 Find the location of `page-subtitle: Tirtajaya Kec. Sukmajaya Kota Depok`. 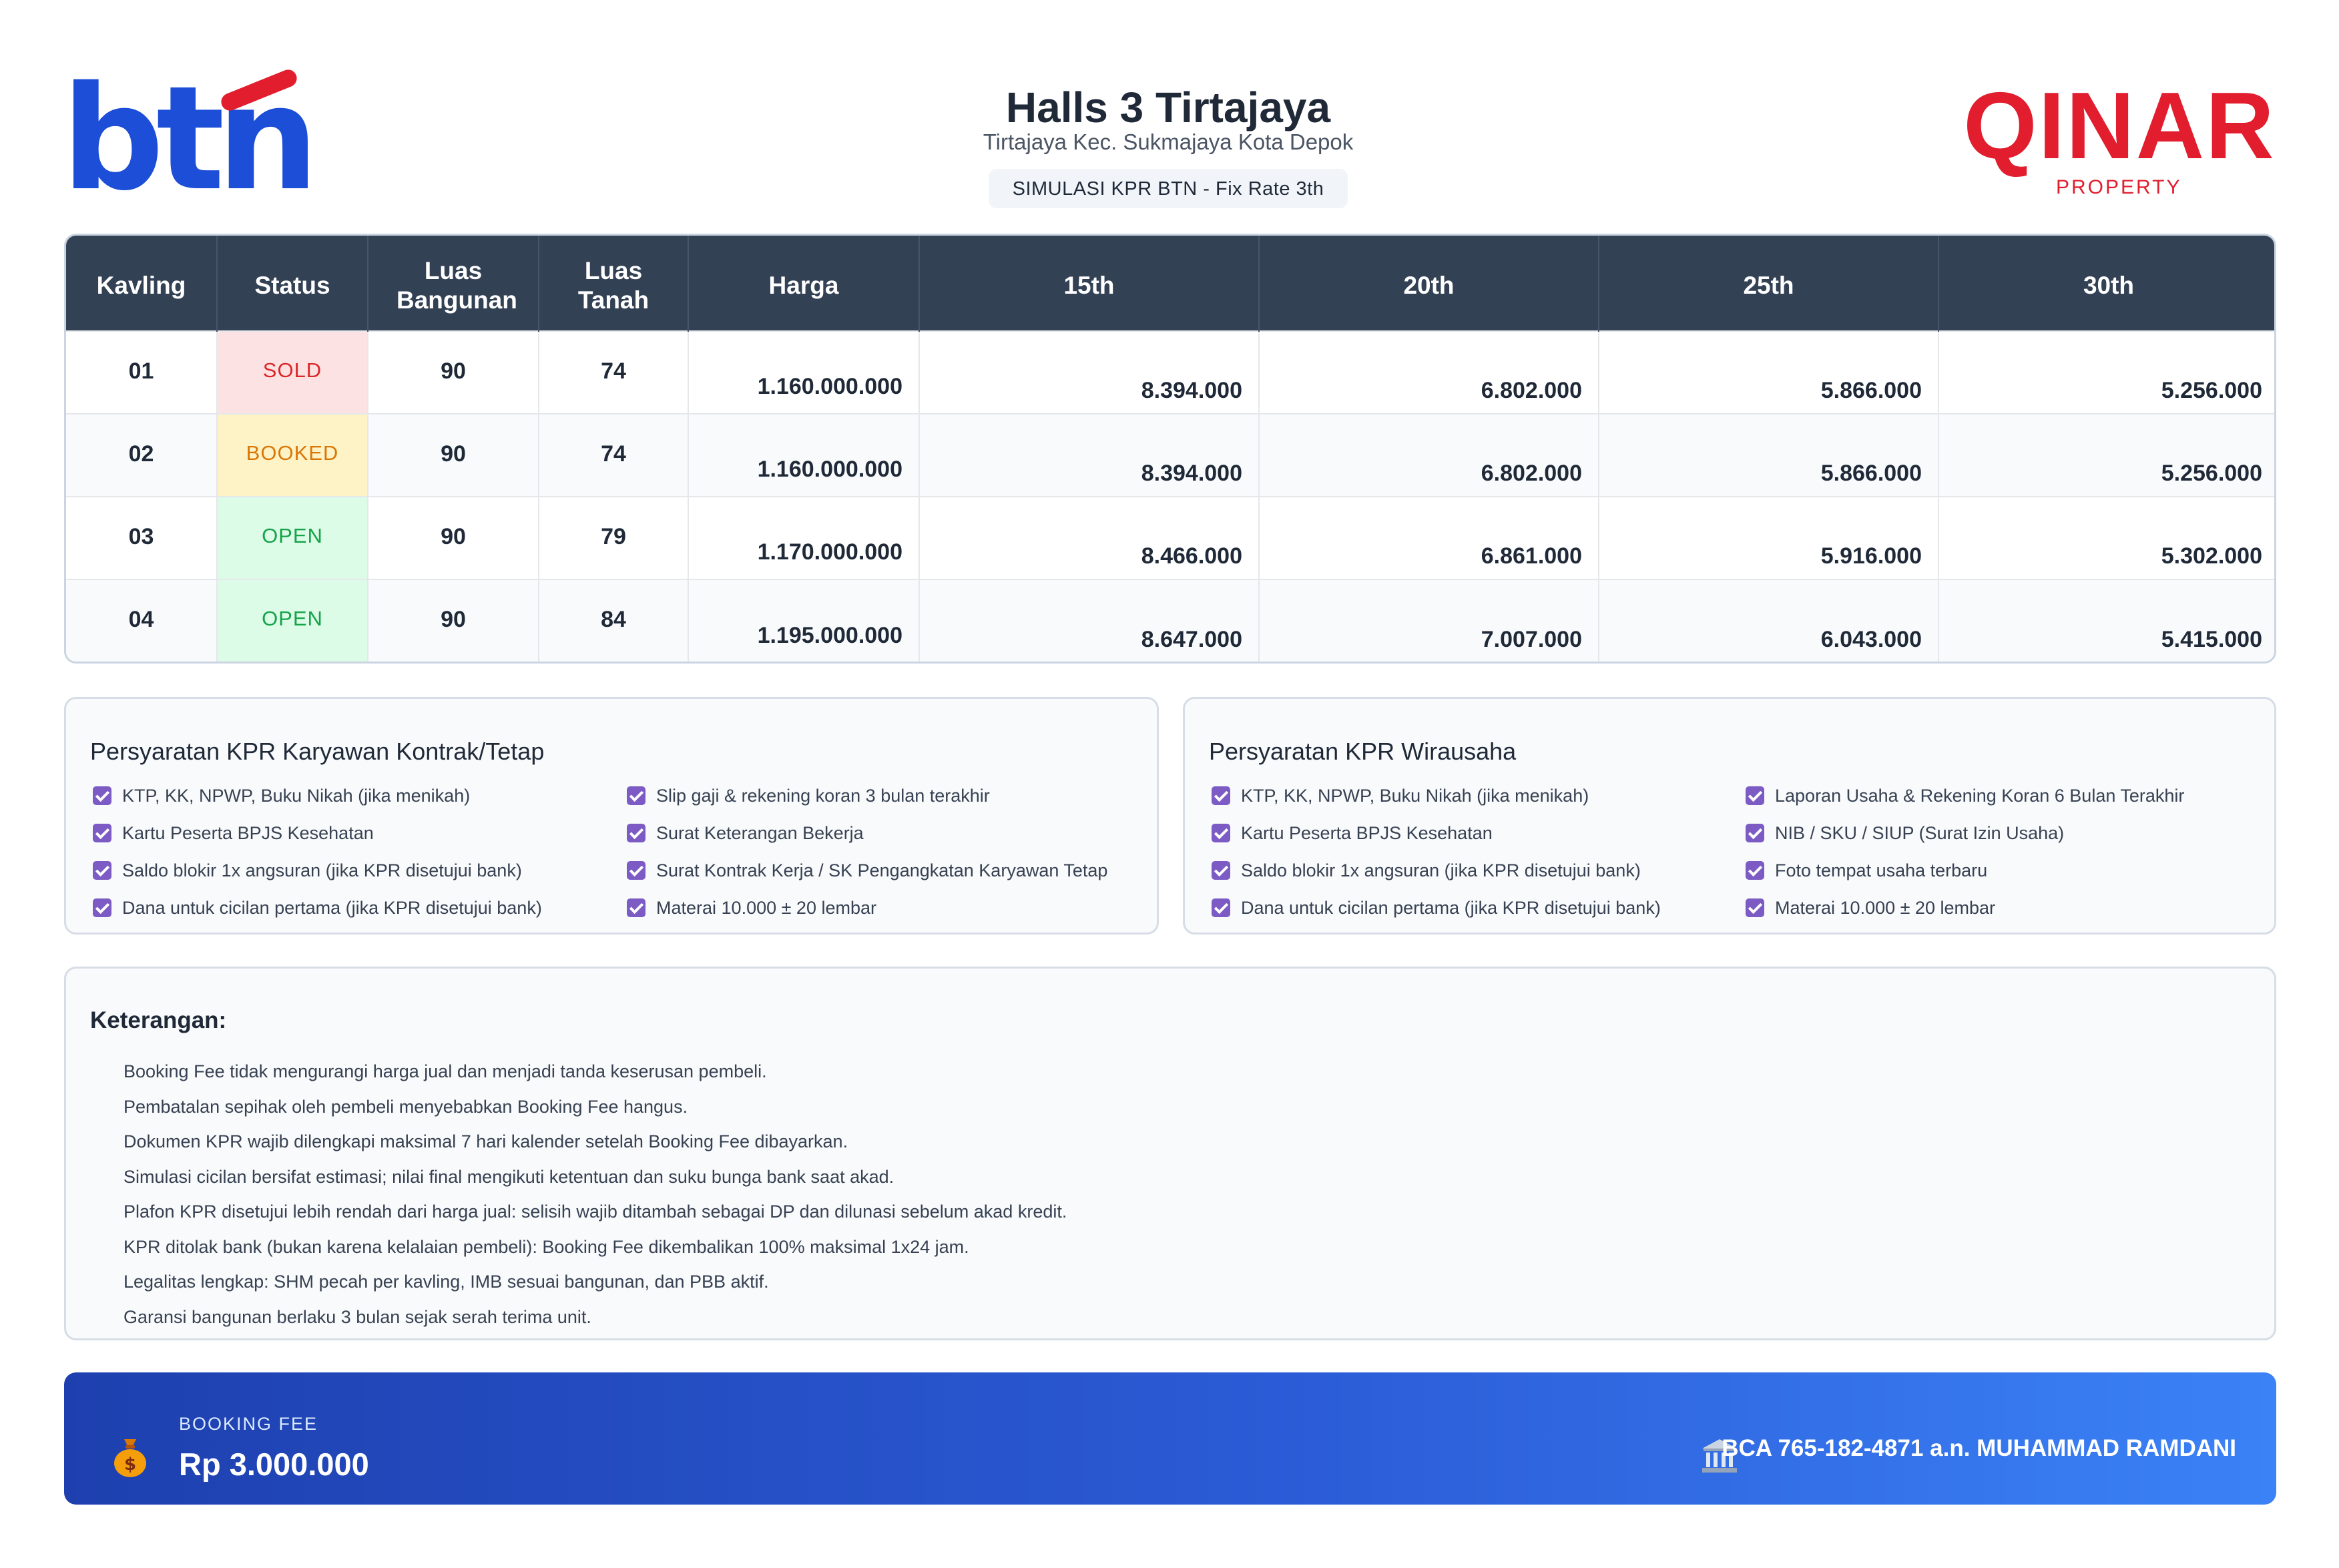

page-subtitle: Tirtajaya Kec. Sukmajaya Kota Depok is located at coordinates (1168, 142).